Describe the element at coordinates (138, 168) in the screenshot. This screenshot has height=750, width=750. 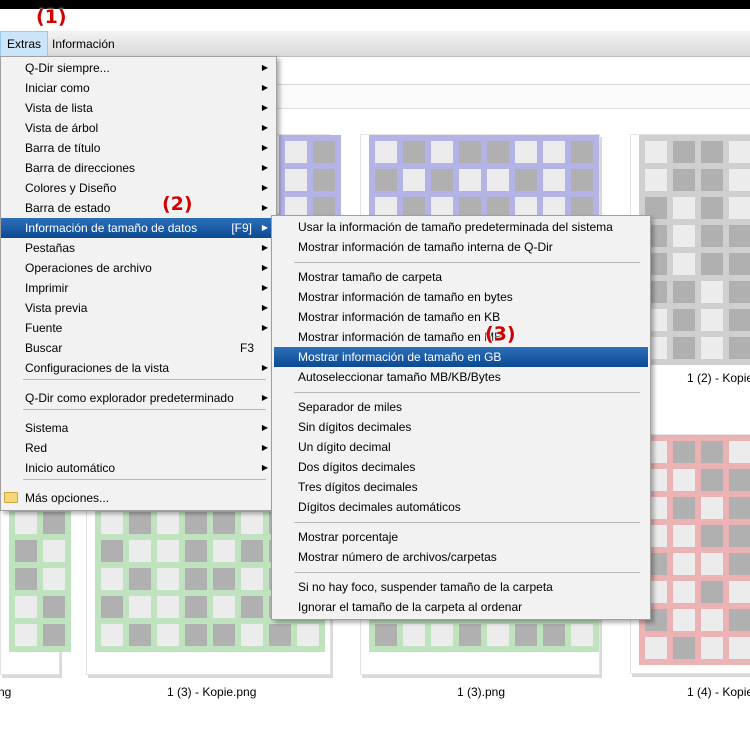
I see `extras-menu-item: Barra de direcciones ▶` at that location.